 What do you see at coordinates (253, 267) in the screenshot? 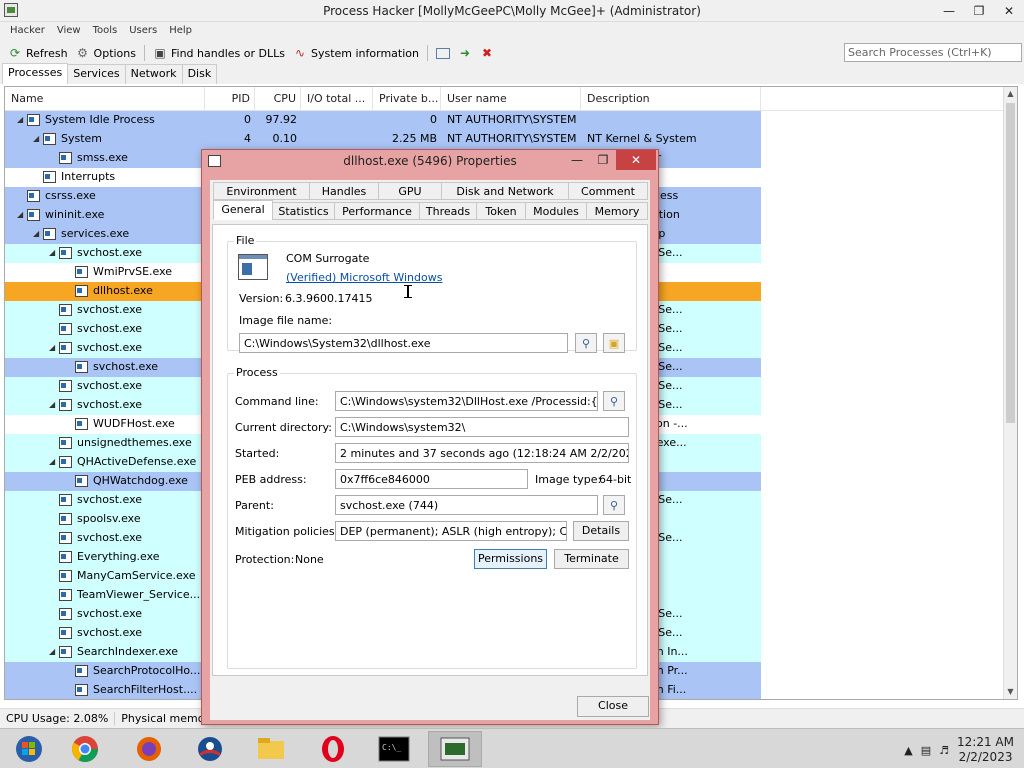
I see `com-surrogate-icon` at bounding box center [253, 267].